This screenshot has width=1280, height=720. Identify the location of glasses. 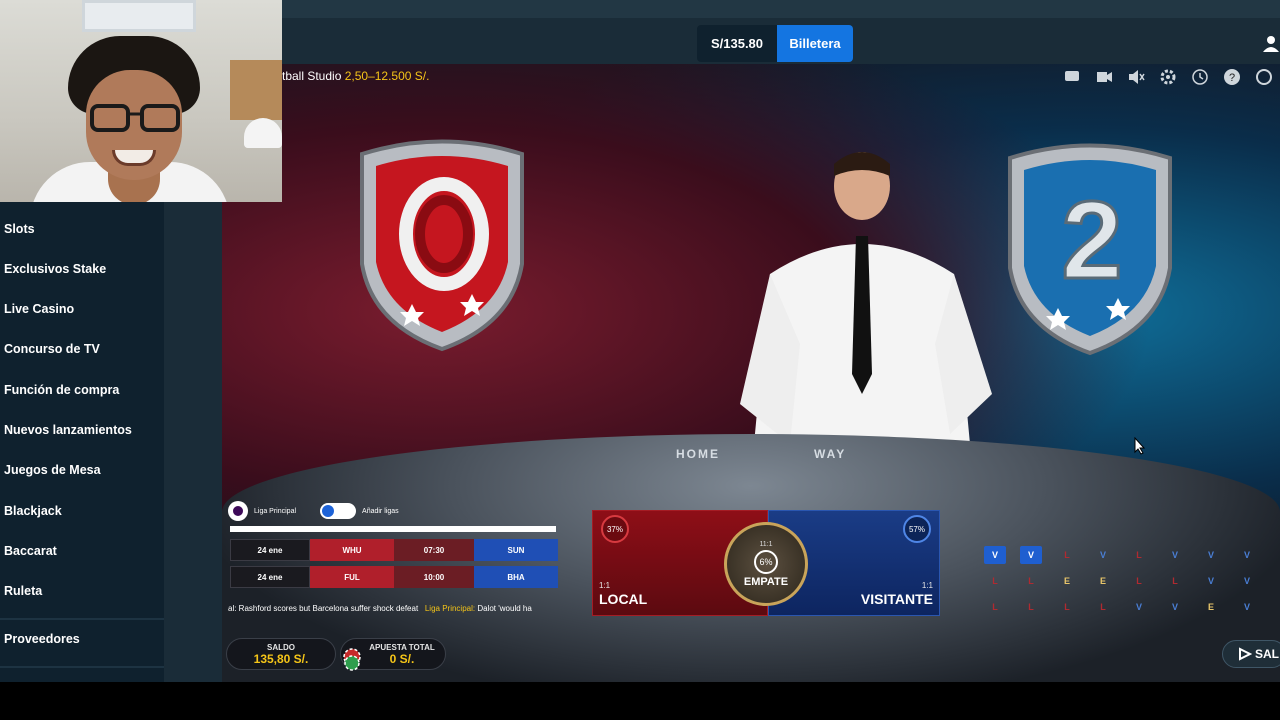
(135, 118).